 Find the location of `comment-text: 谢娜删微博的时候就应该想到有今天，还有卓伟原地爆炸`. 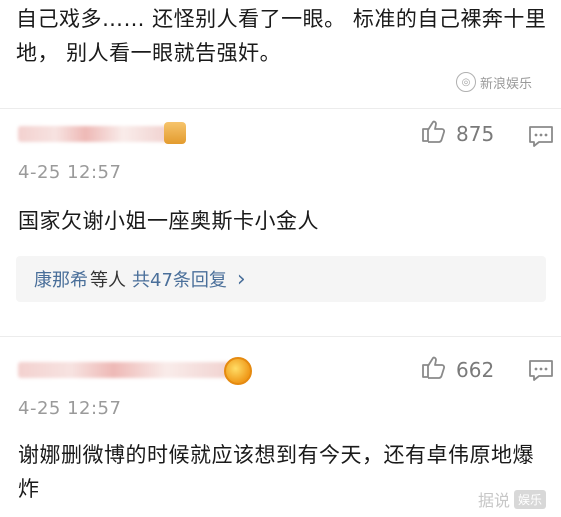

comment-text: 谢娜删微博的时候就应该想到有今天，还有卓伟原地爆炸 is located at coordinates (276, 472).